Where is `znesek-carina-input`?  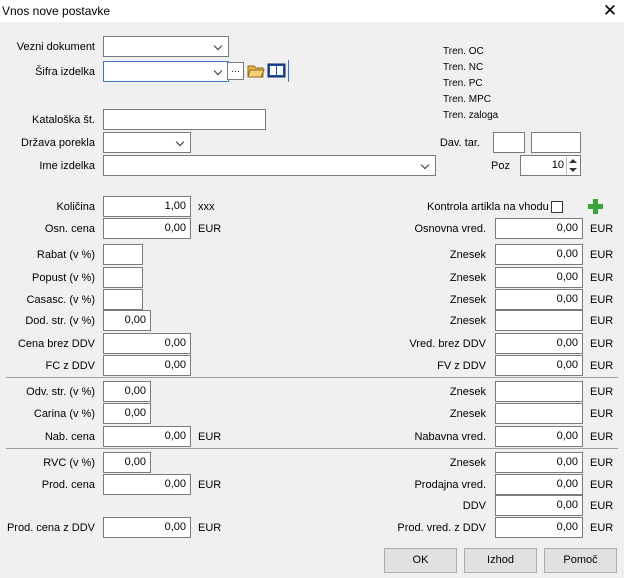 znesek-carina-input is located at coordinates (539, 413).